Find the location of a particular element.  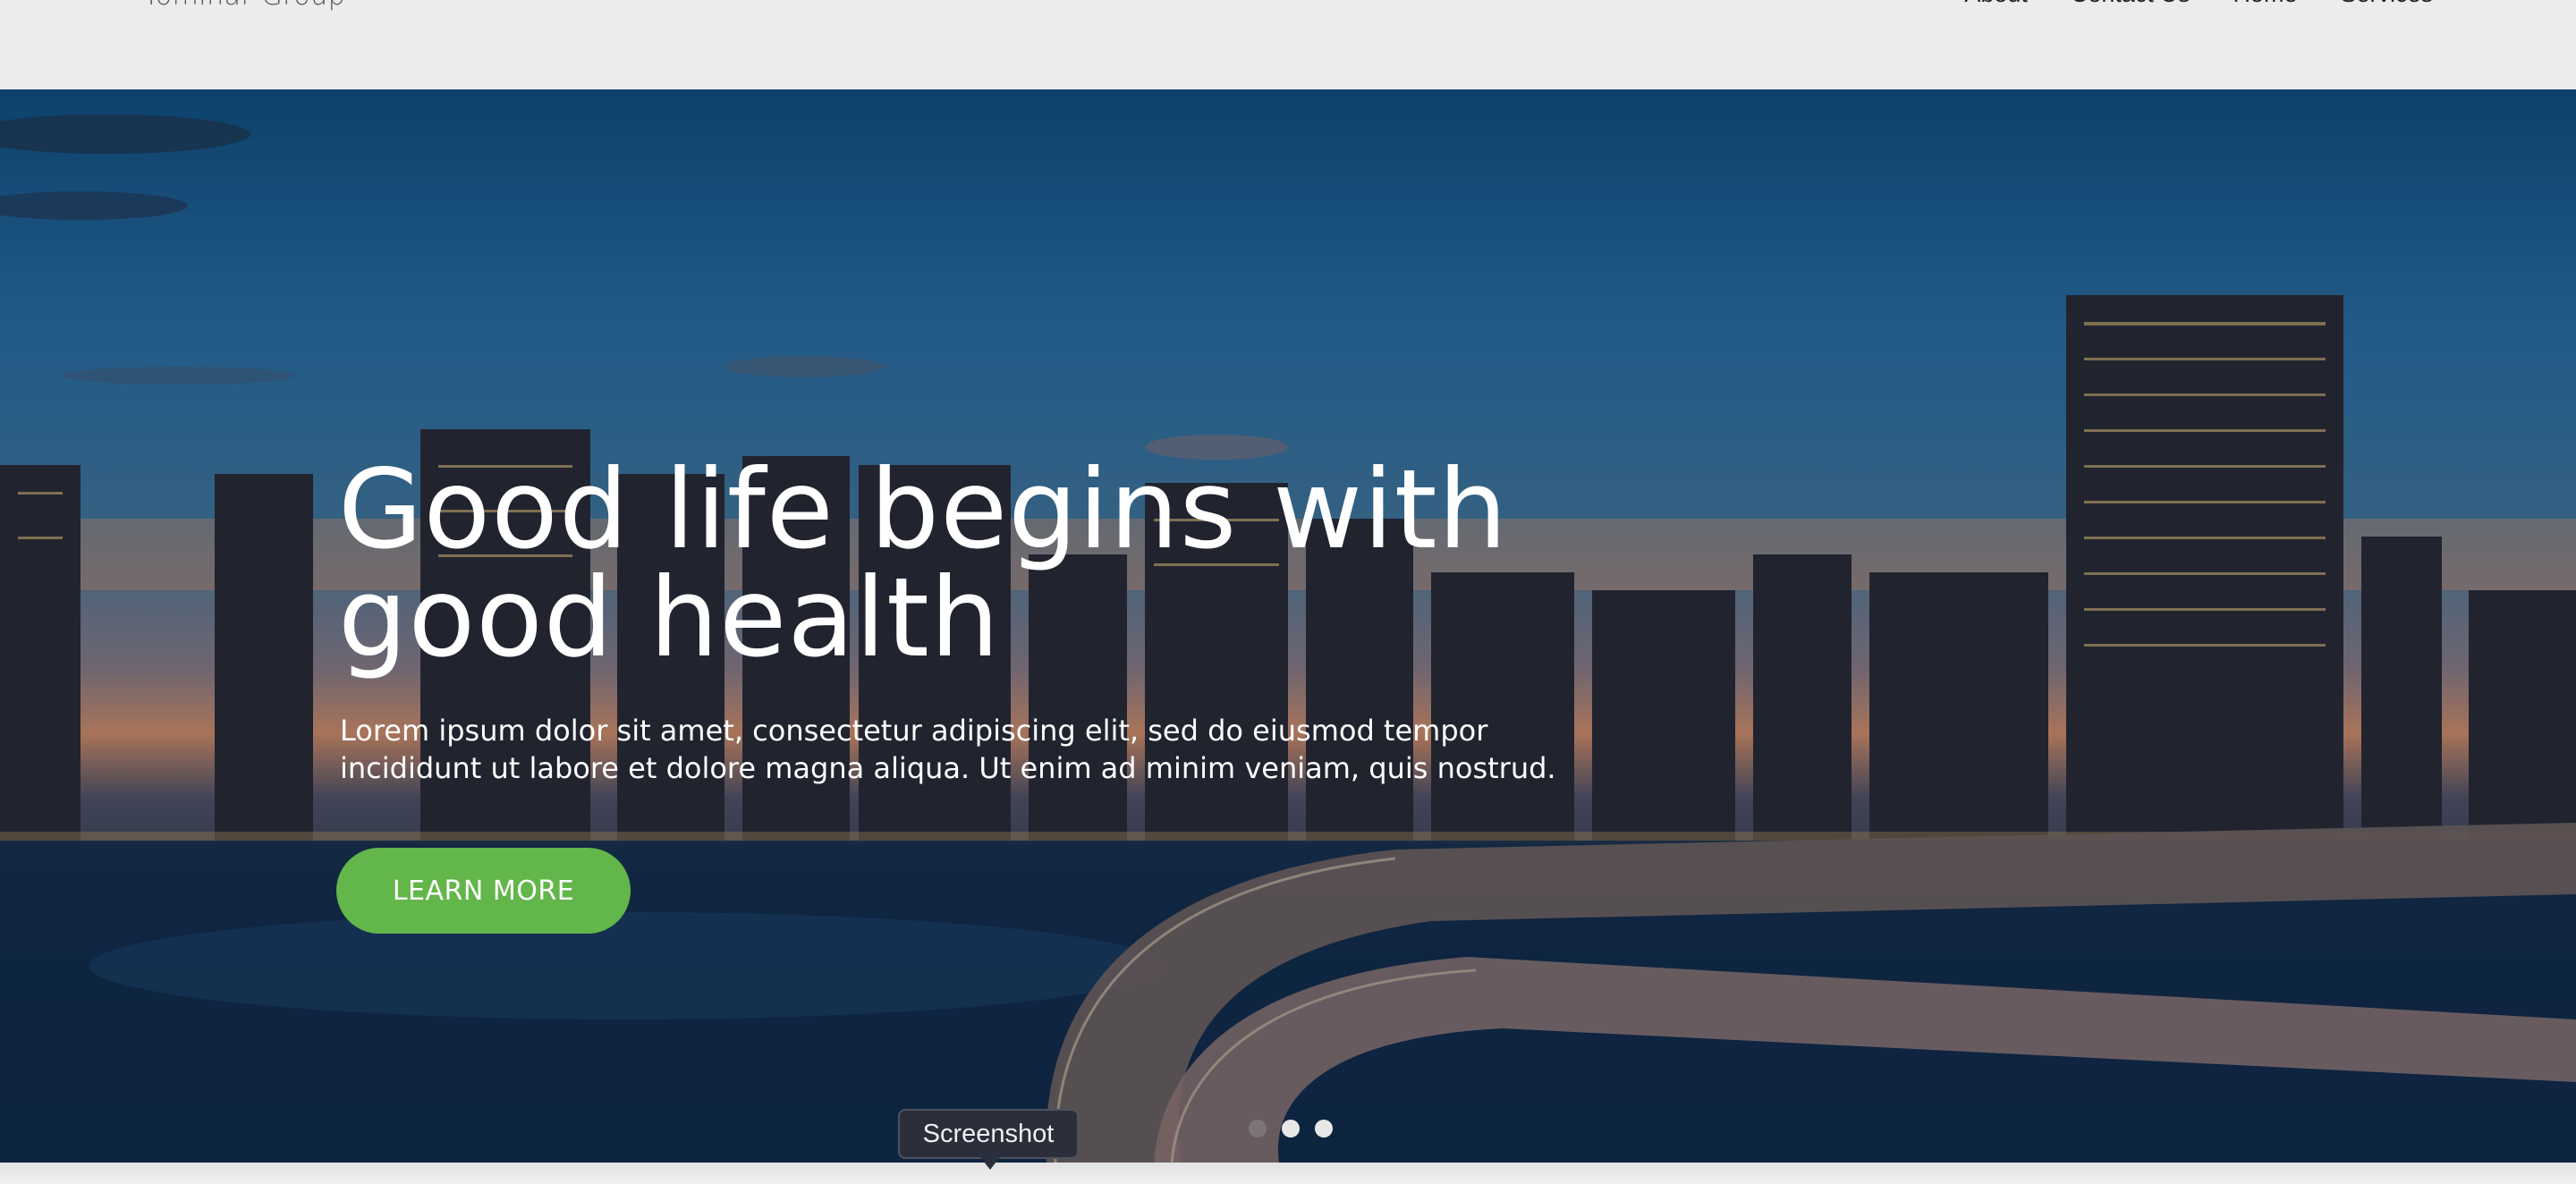

page-section-divider is located at coordinates (1288, 1173).